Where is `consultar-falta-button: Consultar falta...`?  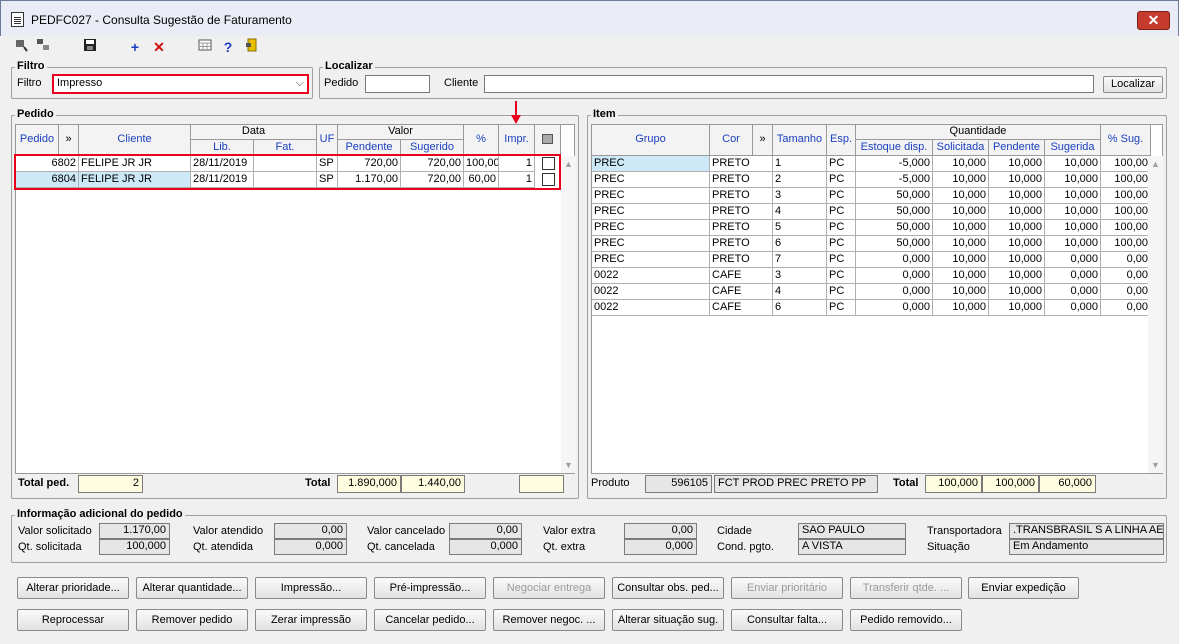
consultar-falta-button: Consultar falta... is located at coordinates (787, 620).